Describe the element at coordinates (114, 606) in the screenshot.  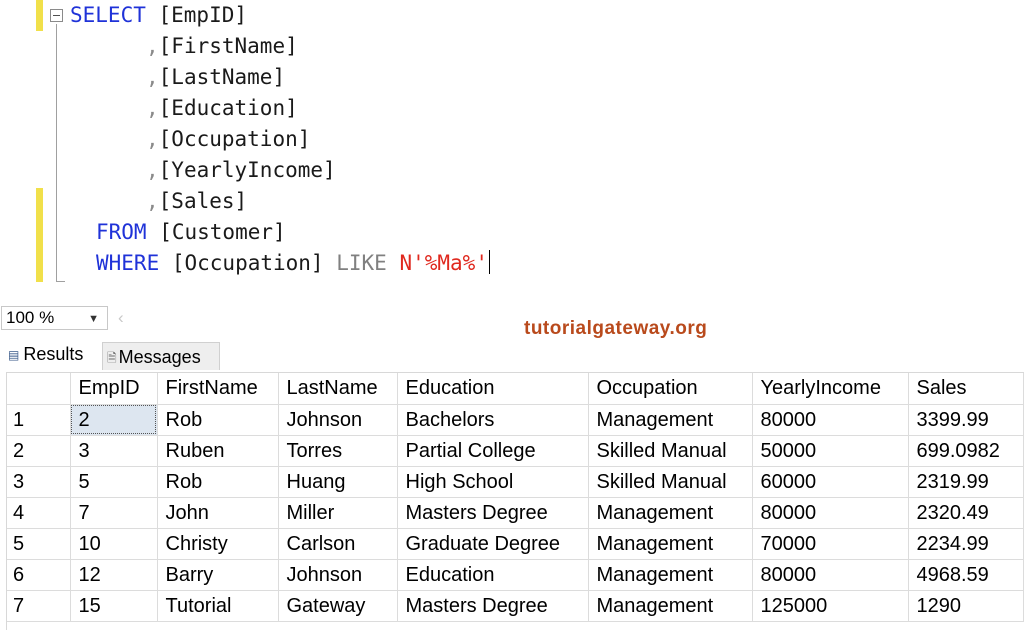
I see `table-cell: 15` at that location.